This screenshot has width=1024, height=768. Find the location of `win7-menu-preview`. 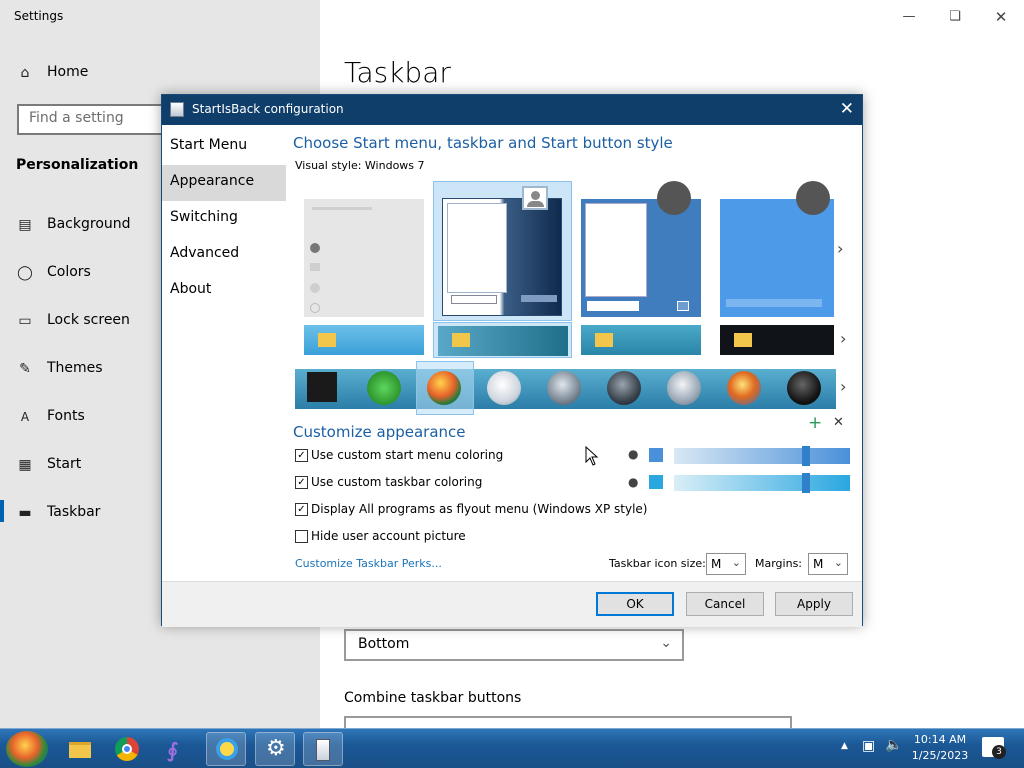

win7-menu-preview is located at coordinates (502, 257).